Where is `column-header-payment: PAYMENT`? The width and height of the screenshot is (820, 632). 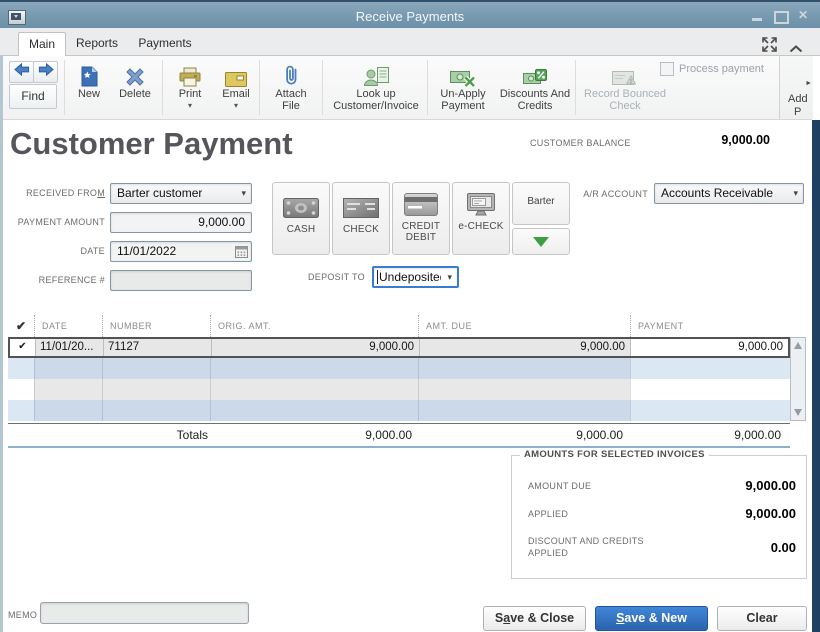 column-header-payment: PAYMENT is located at coordinates (710, 326).